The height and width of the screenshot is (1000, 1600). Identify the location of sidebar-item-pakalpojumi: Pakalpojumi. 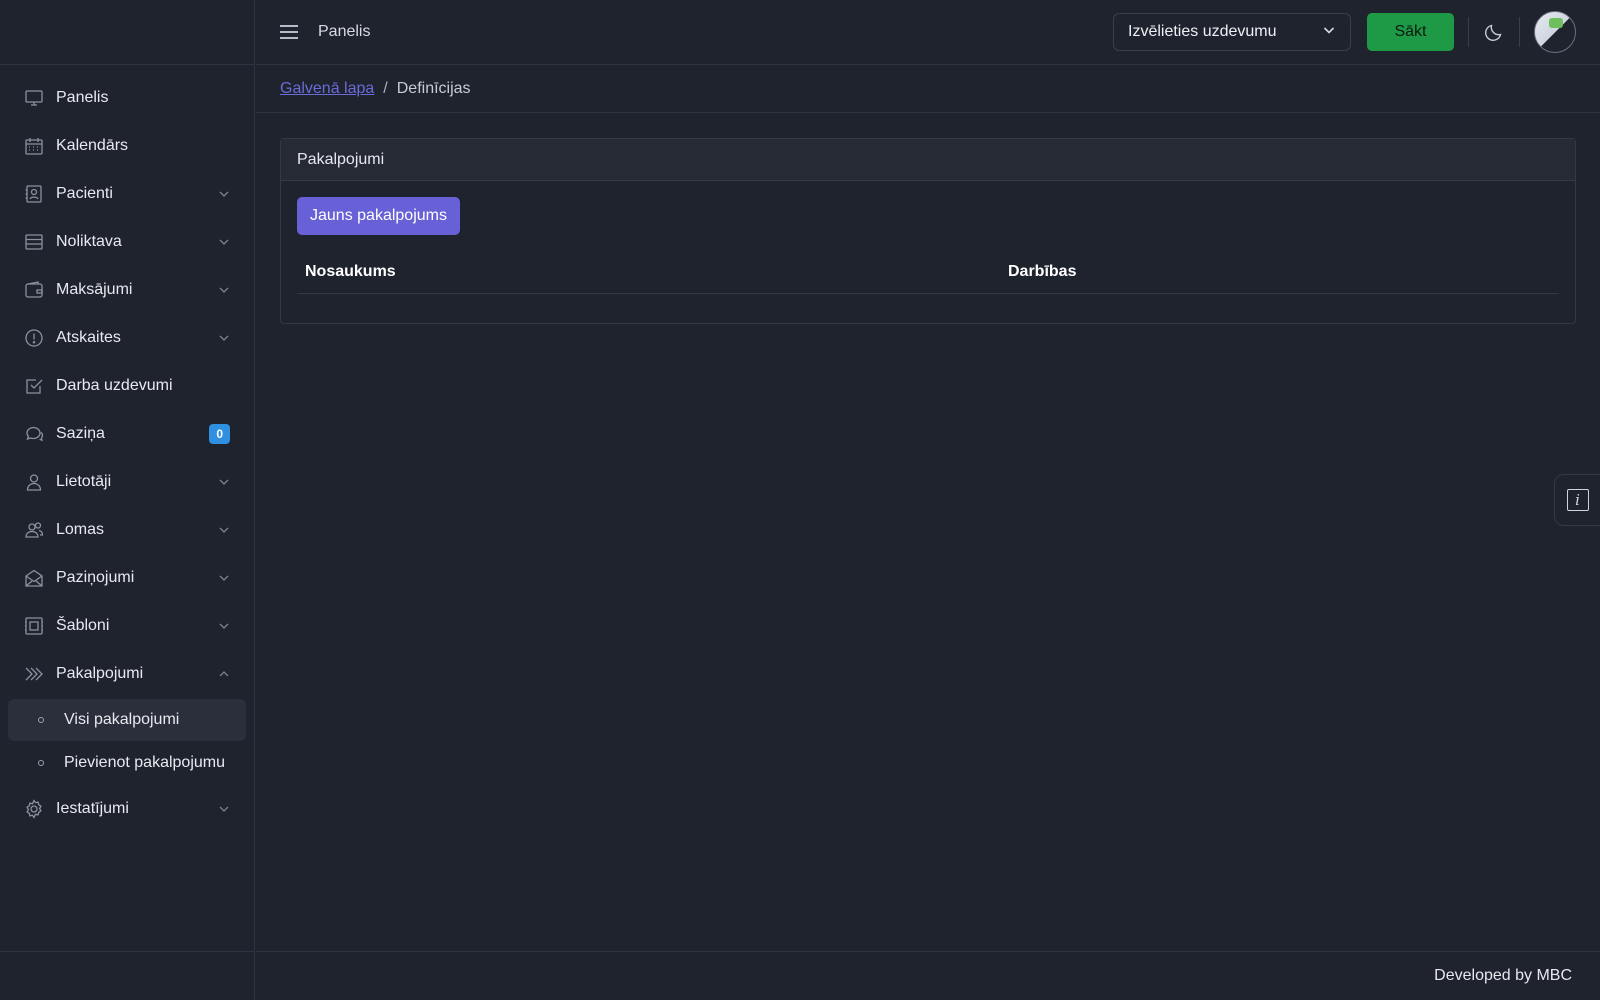
(127, 674).